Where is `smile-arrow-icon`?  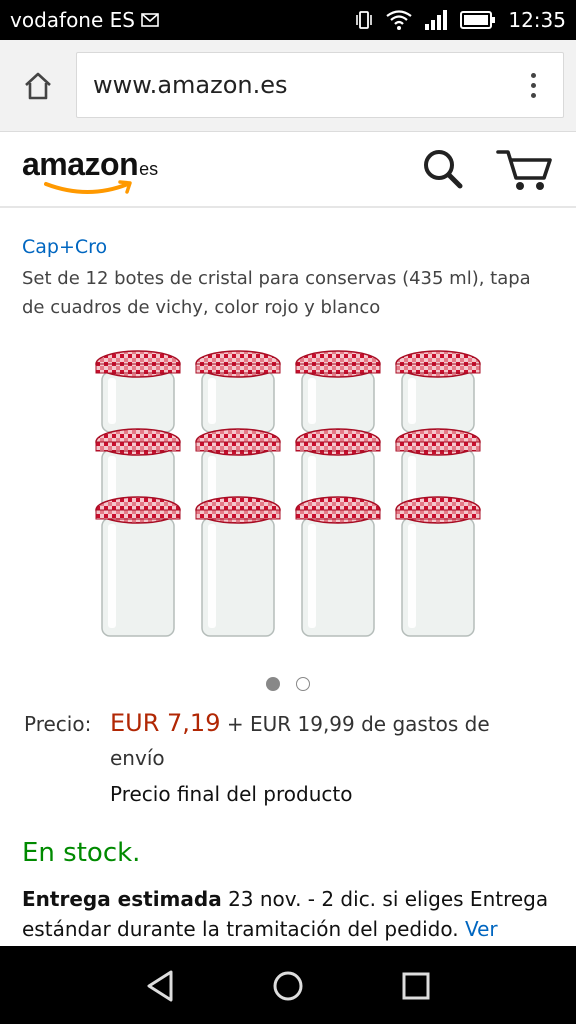 smile-arrow-icon is located at coordinates (88, 187).